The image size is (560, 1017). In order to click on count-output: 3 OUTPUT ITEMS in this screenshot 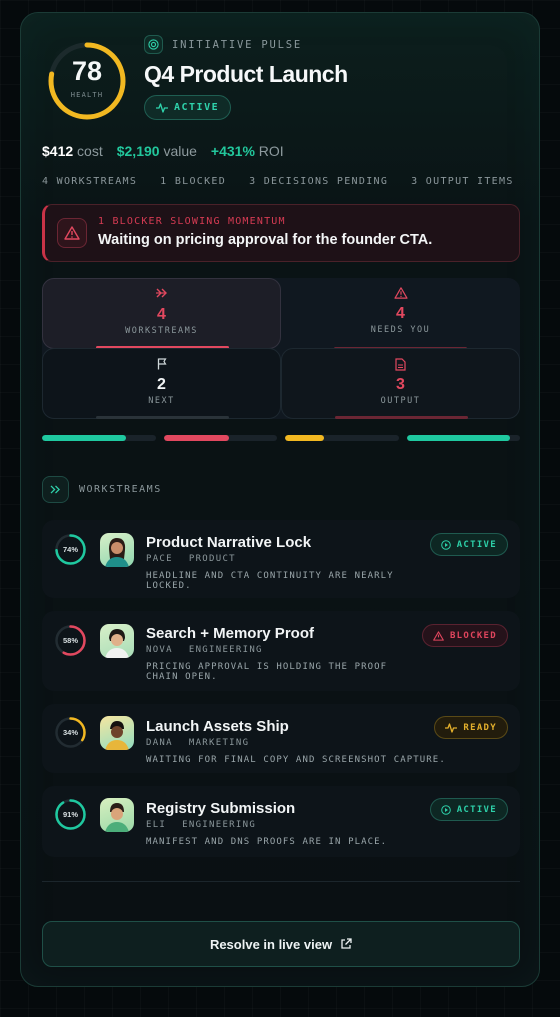, I will do `click(462, 181)`.